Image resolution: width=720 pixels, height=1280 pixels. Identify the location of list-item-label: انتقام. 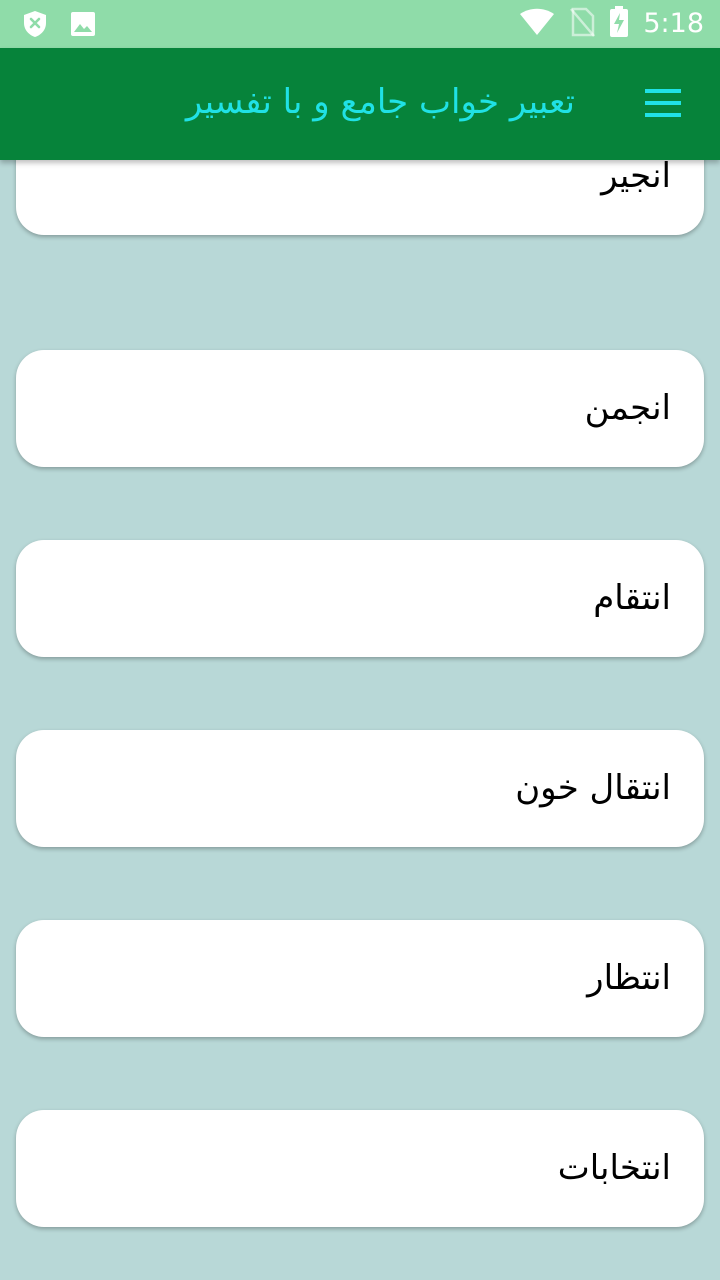
(632, 598).